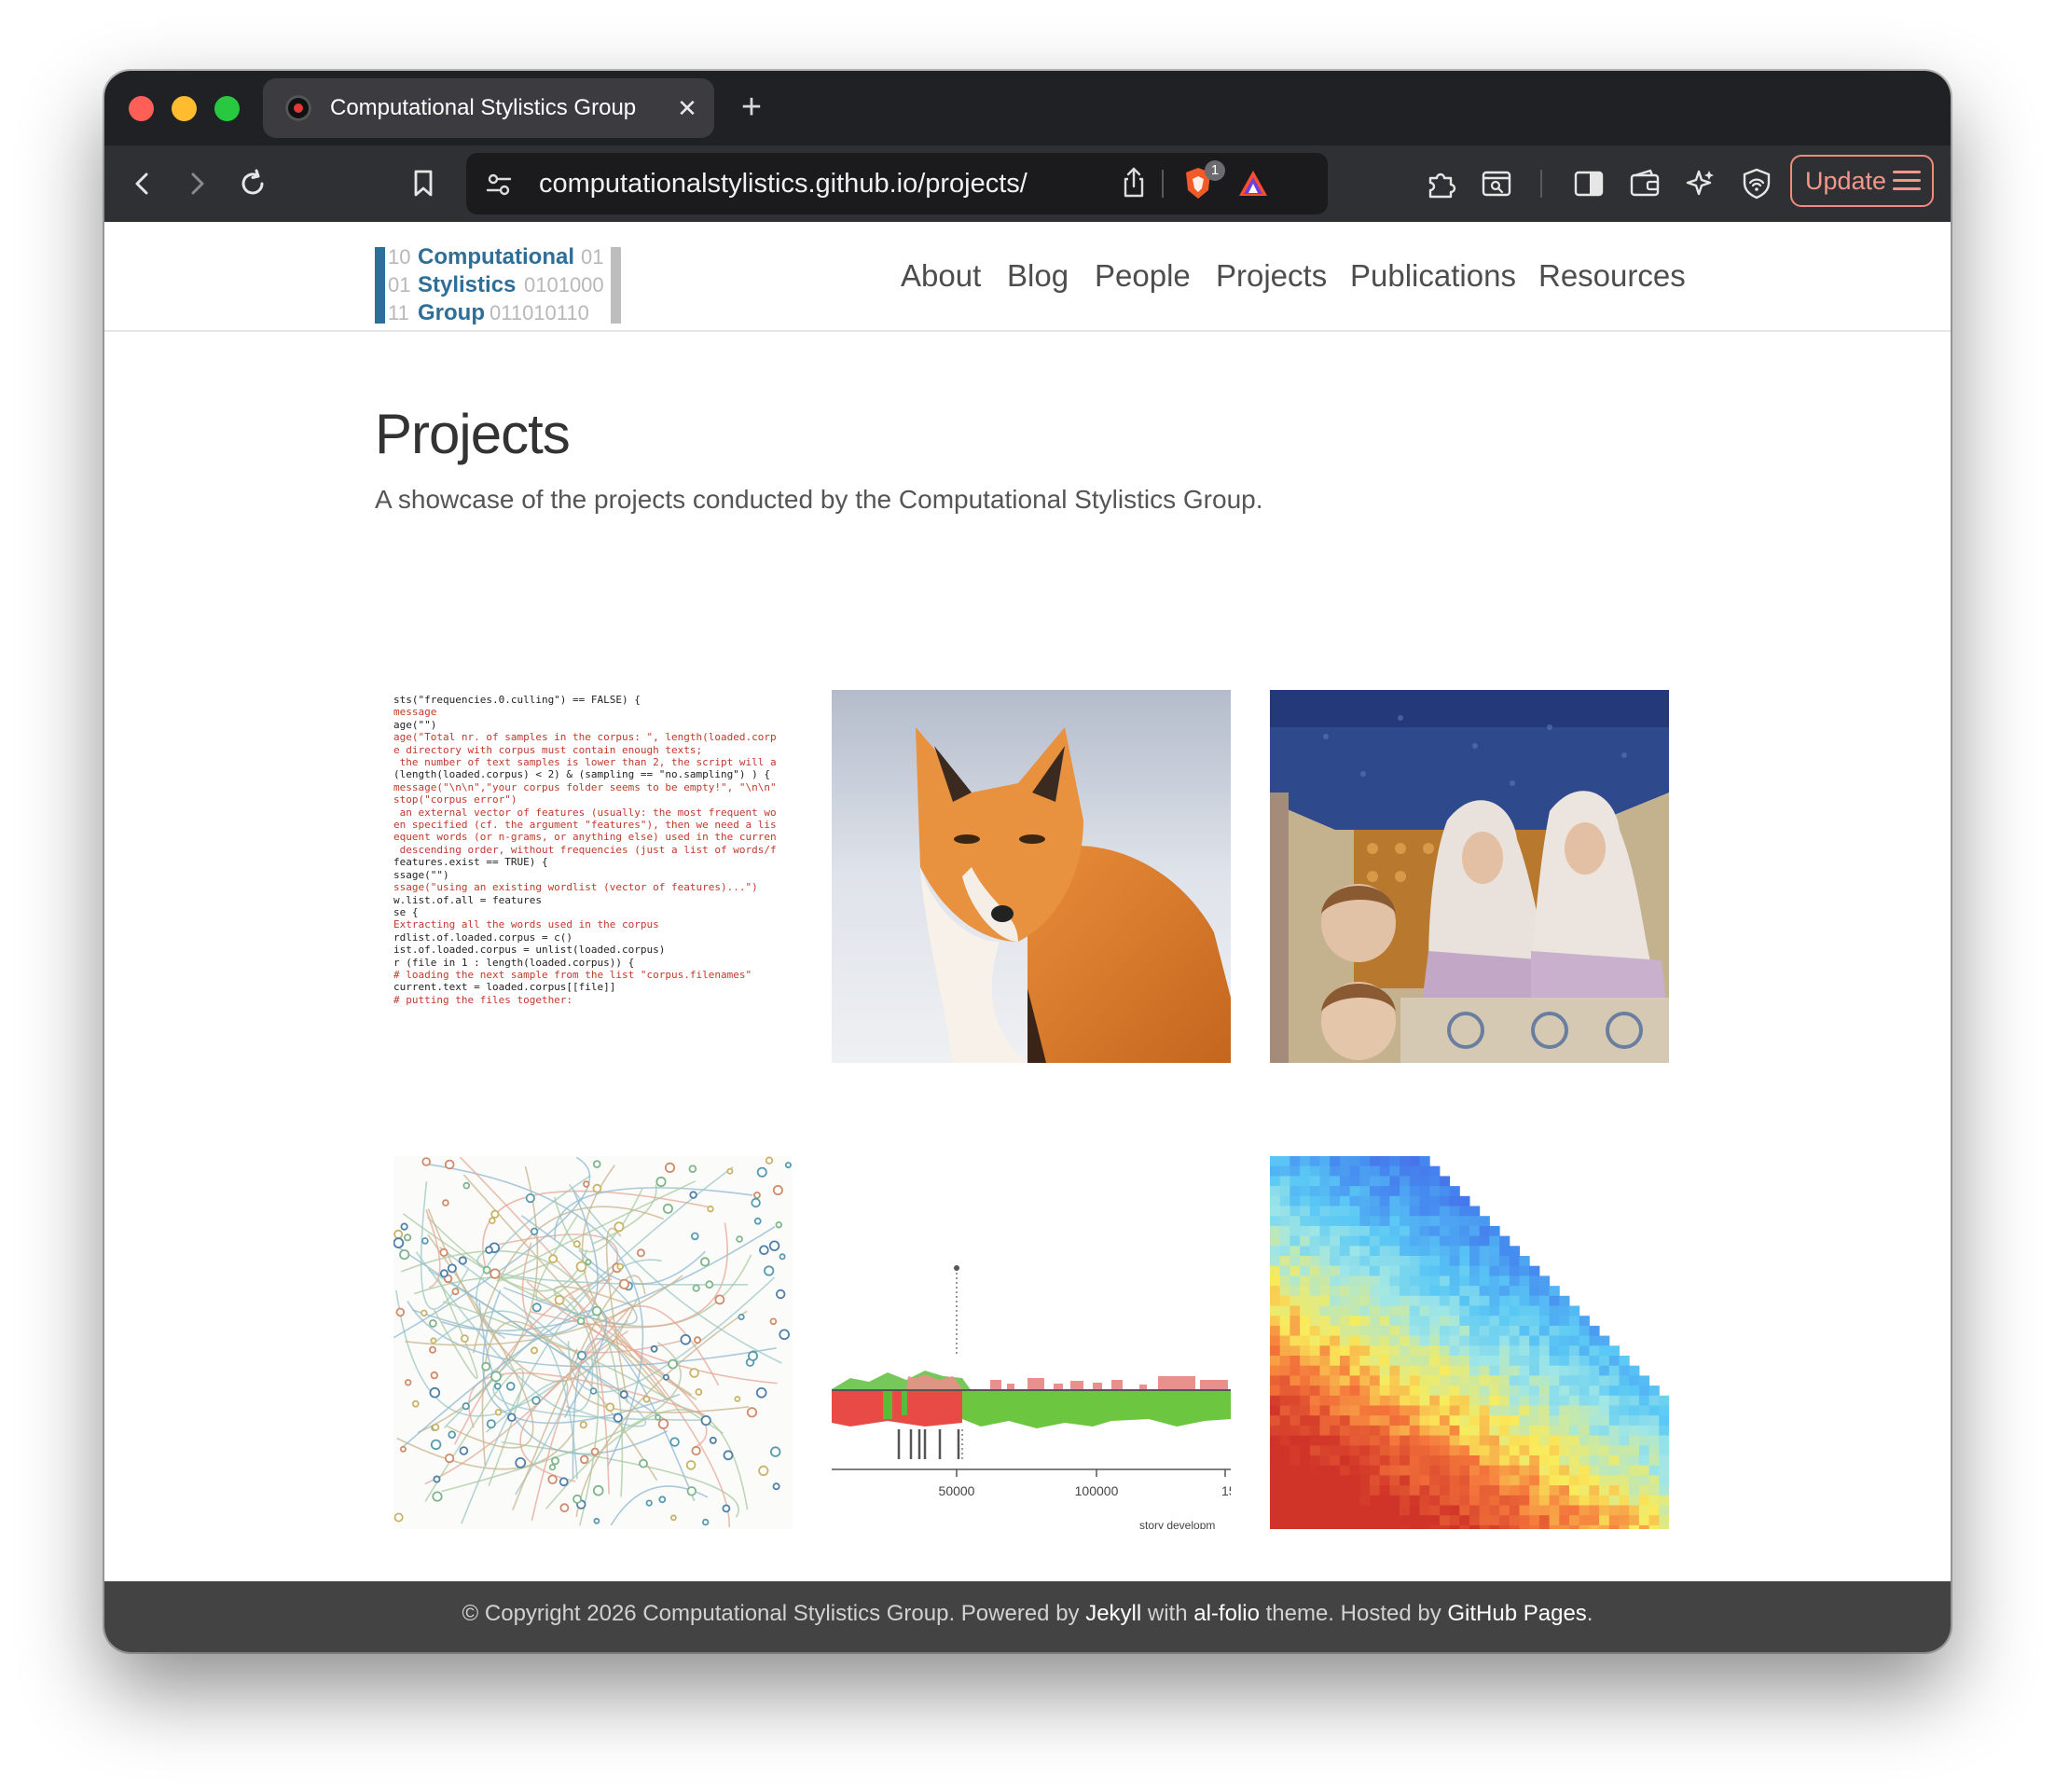 The height and width of the screenshot is (1792, 2055). What do you see at coordinates (1113, 1613) in the screenshot?
I see `footer-jekyll-link: Jekyll` at bounding box center [1113, 1613].